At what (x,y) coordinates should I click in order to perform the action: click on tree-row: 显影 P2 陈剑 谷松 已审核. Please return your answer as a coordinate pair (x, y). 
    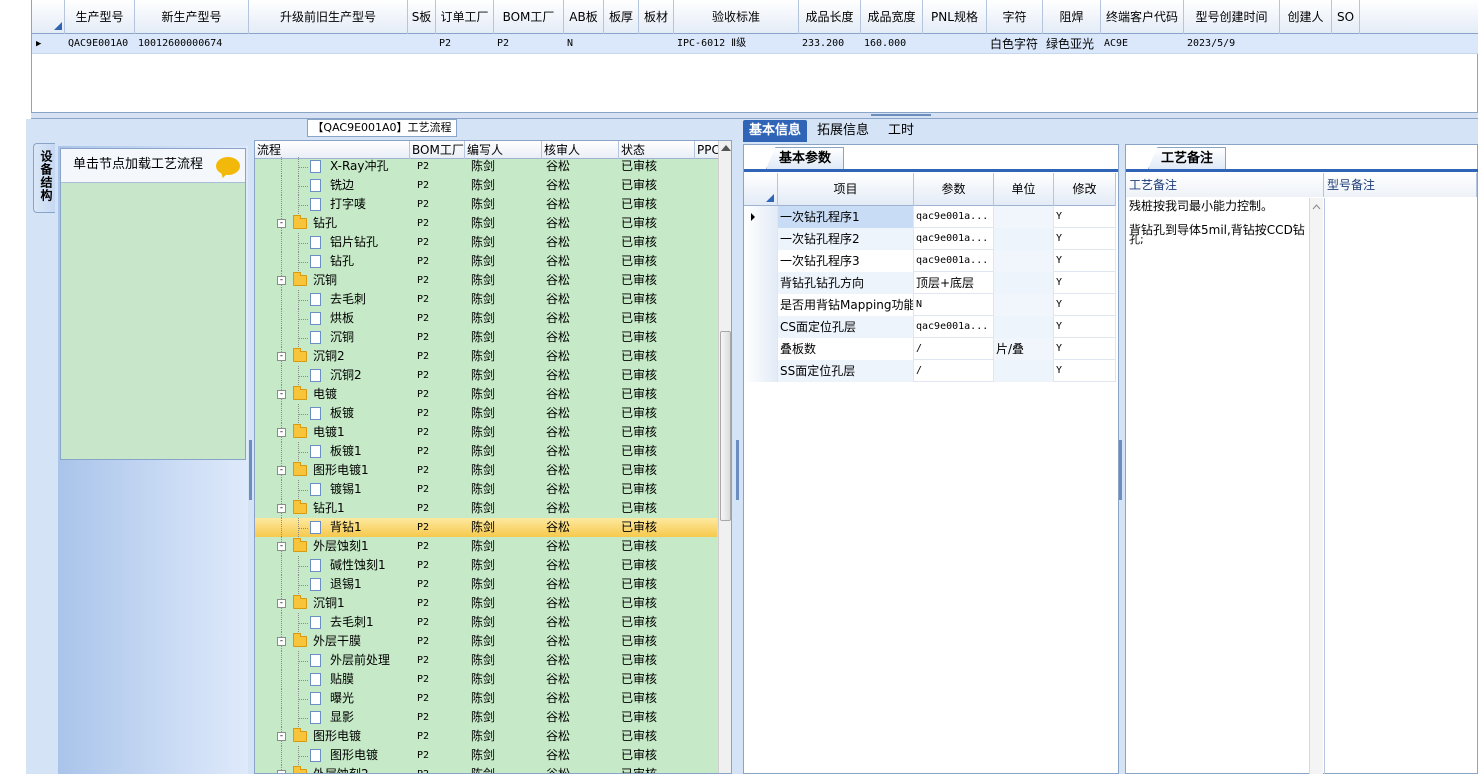
    Looking at the image, I should click on (486, 717).